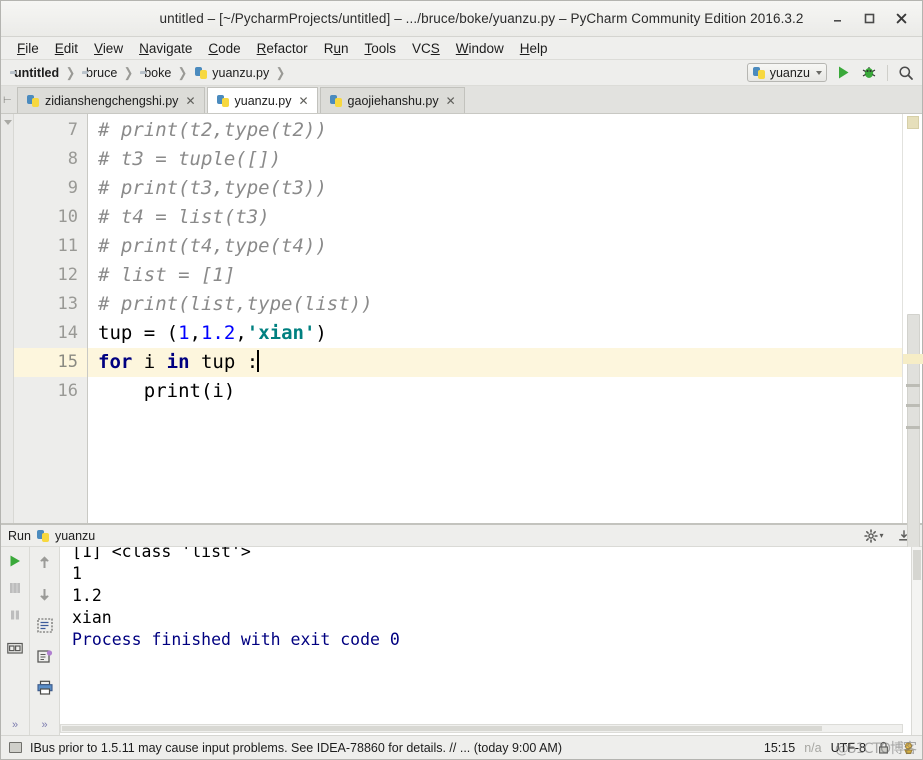  Describe the element at coordinates (108, 48) in the screenshot. I see `menu-view: View` at that location.